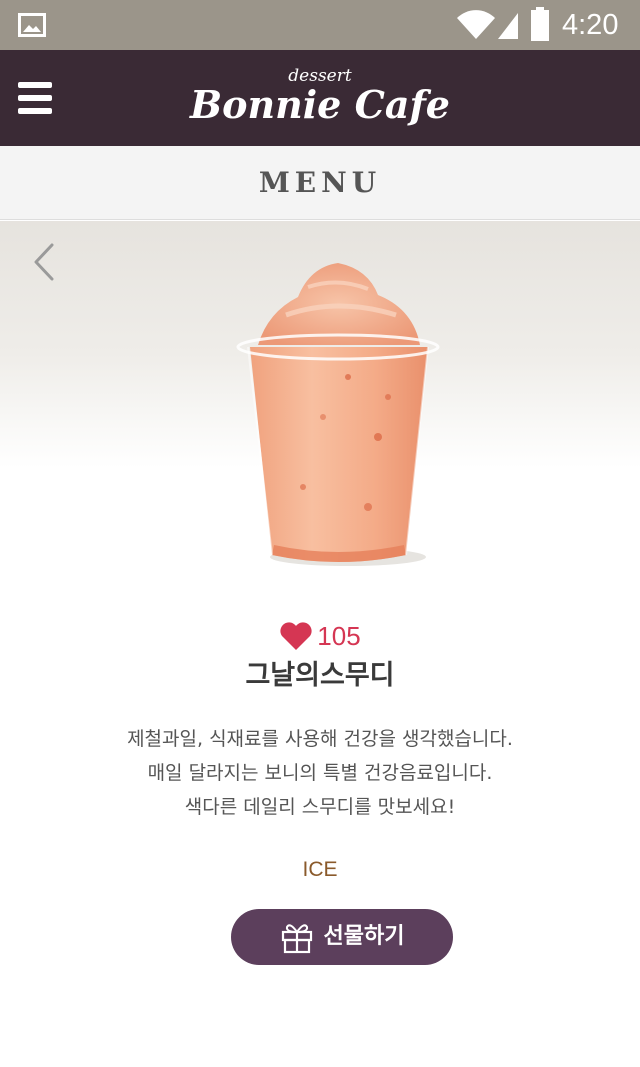 The height and width of the screenshot is (1067, 640). What do you see at coordinates (590, 25) in the screenshot?
I see `status-clock: 4:20` at bounding box center [590, 25].